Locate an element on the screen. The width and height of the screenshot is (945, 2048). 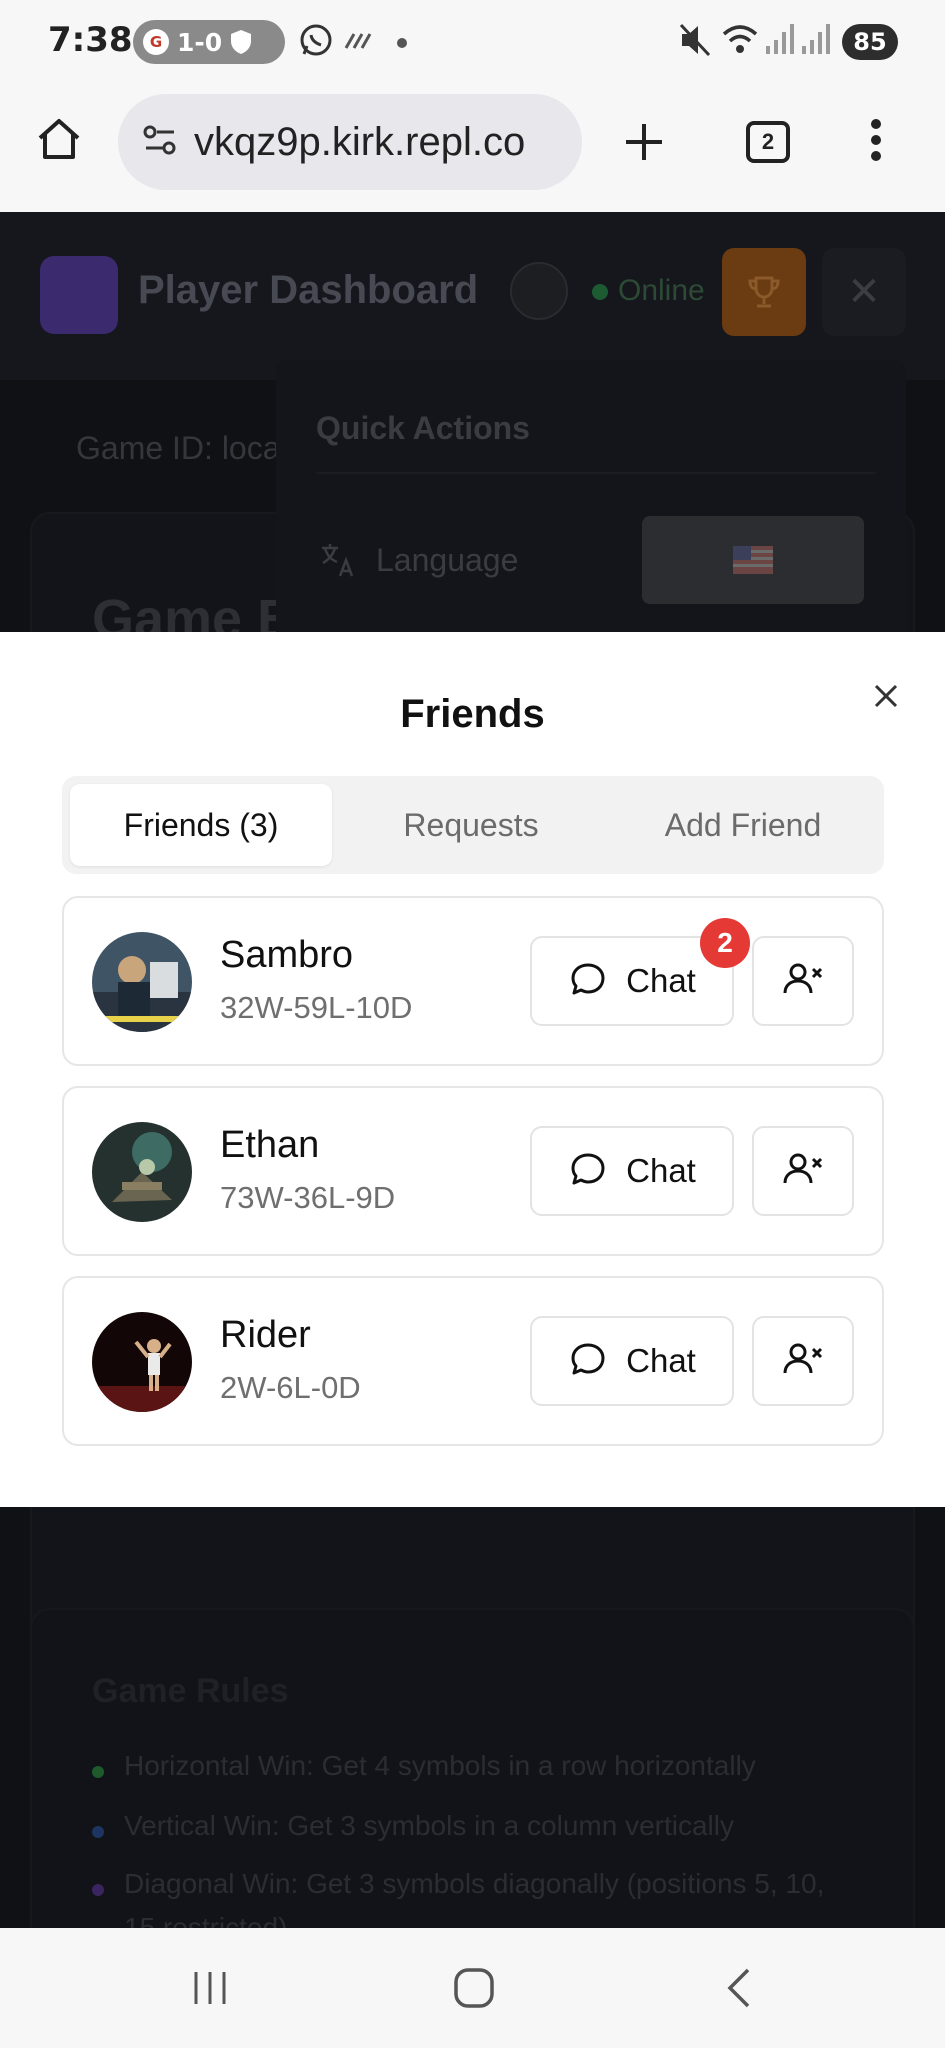
friend-name: Sambro is located at coordinates (287, 955).